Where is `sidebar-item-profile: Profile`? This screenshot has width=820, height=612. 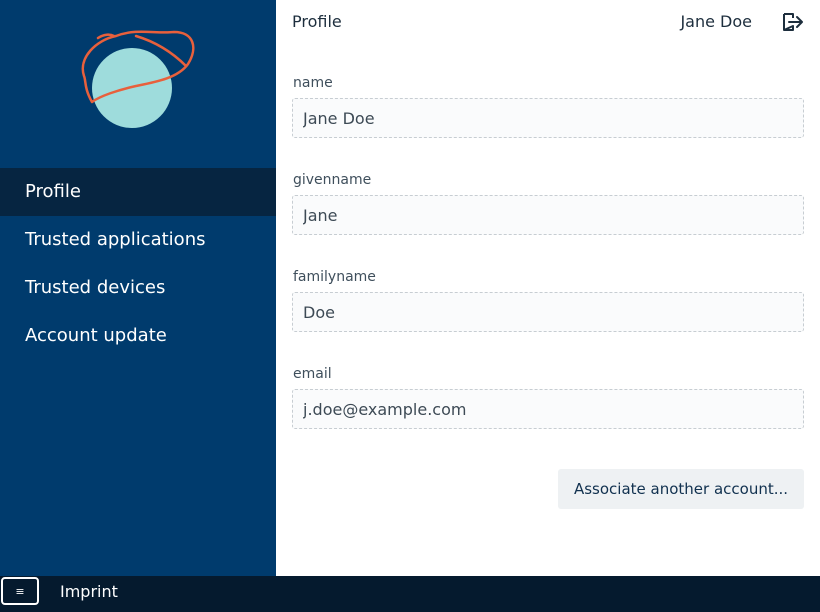 sidebar-item-profile: Profile is located at coordinates (138, 192).